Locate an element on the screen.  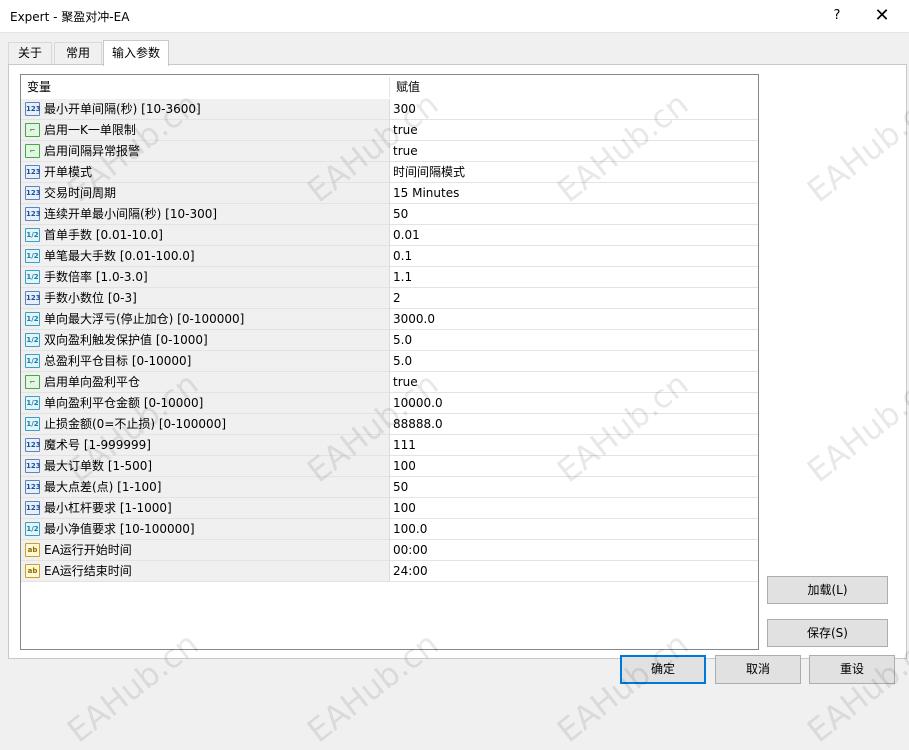
param-value: 111 is located at coordinates (574, 445).